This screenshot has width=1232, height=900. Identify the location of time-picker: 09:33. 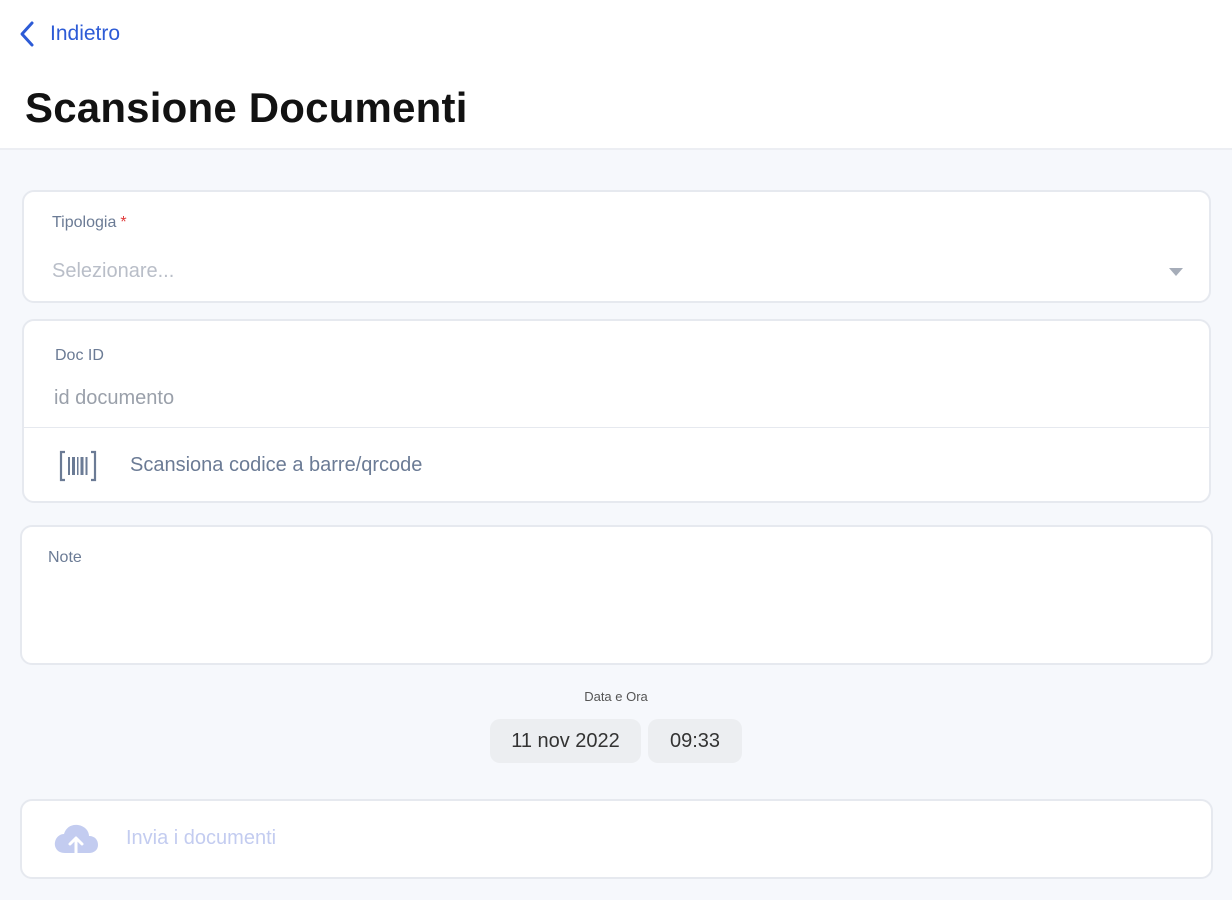
(695, 741).